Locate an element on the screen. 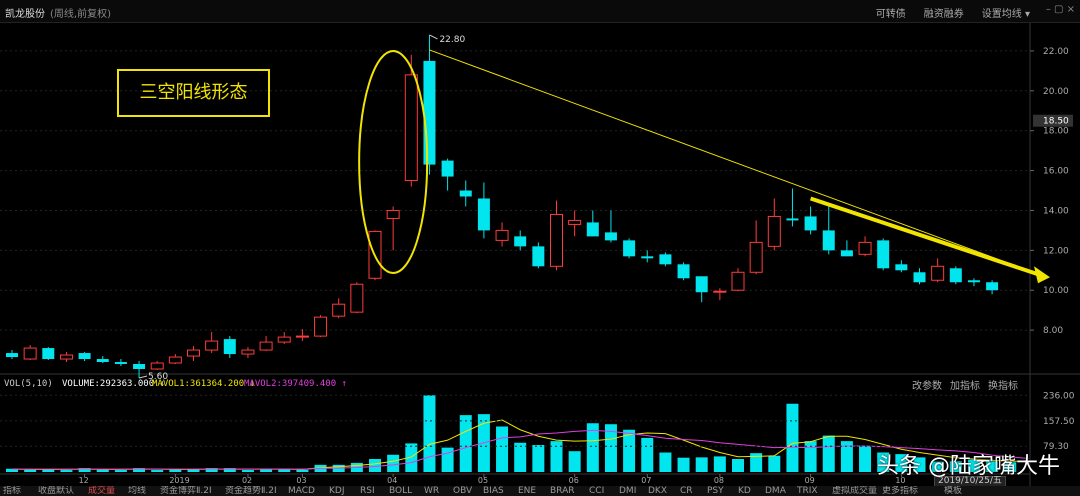  price-tick-label: 8.00 is located at coordinates (1053, 331).